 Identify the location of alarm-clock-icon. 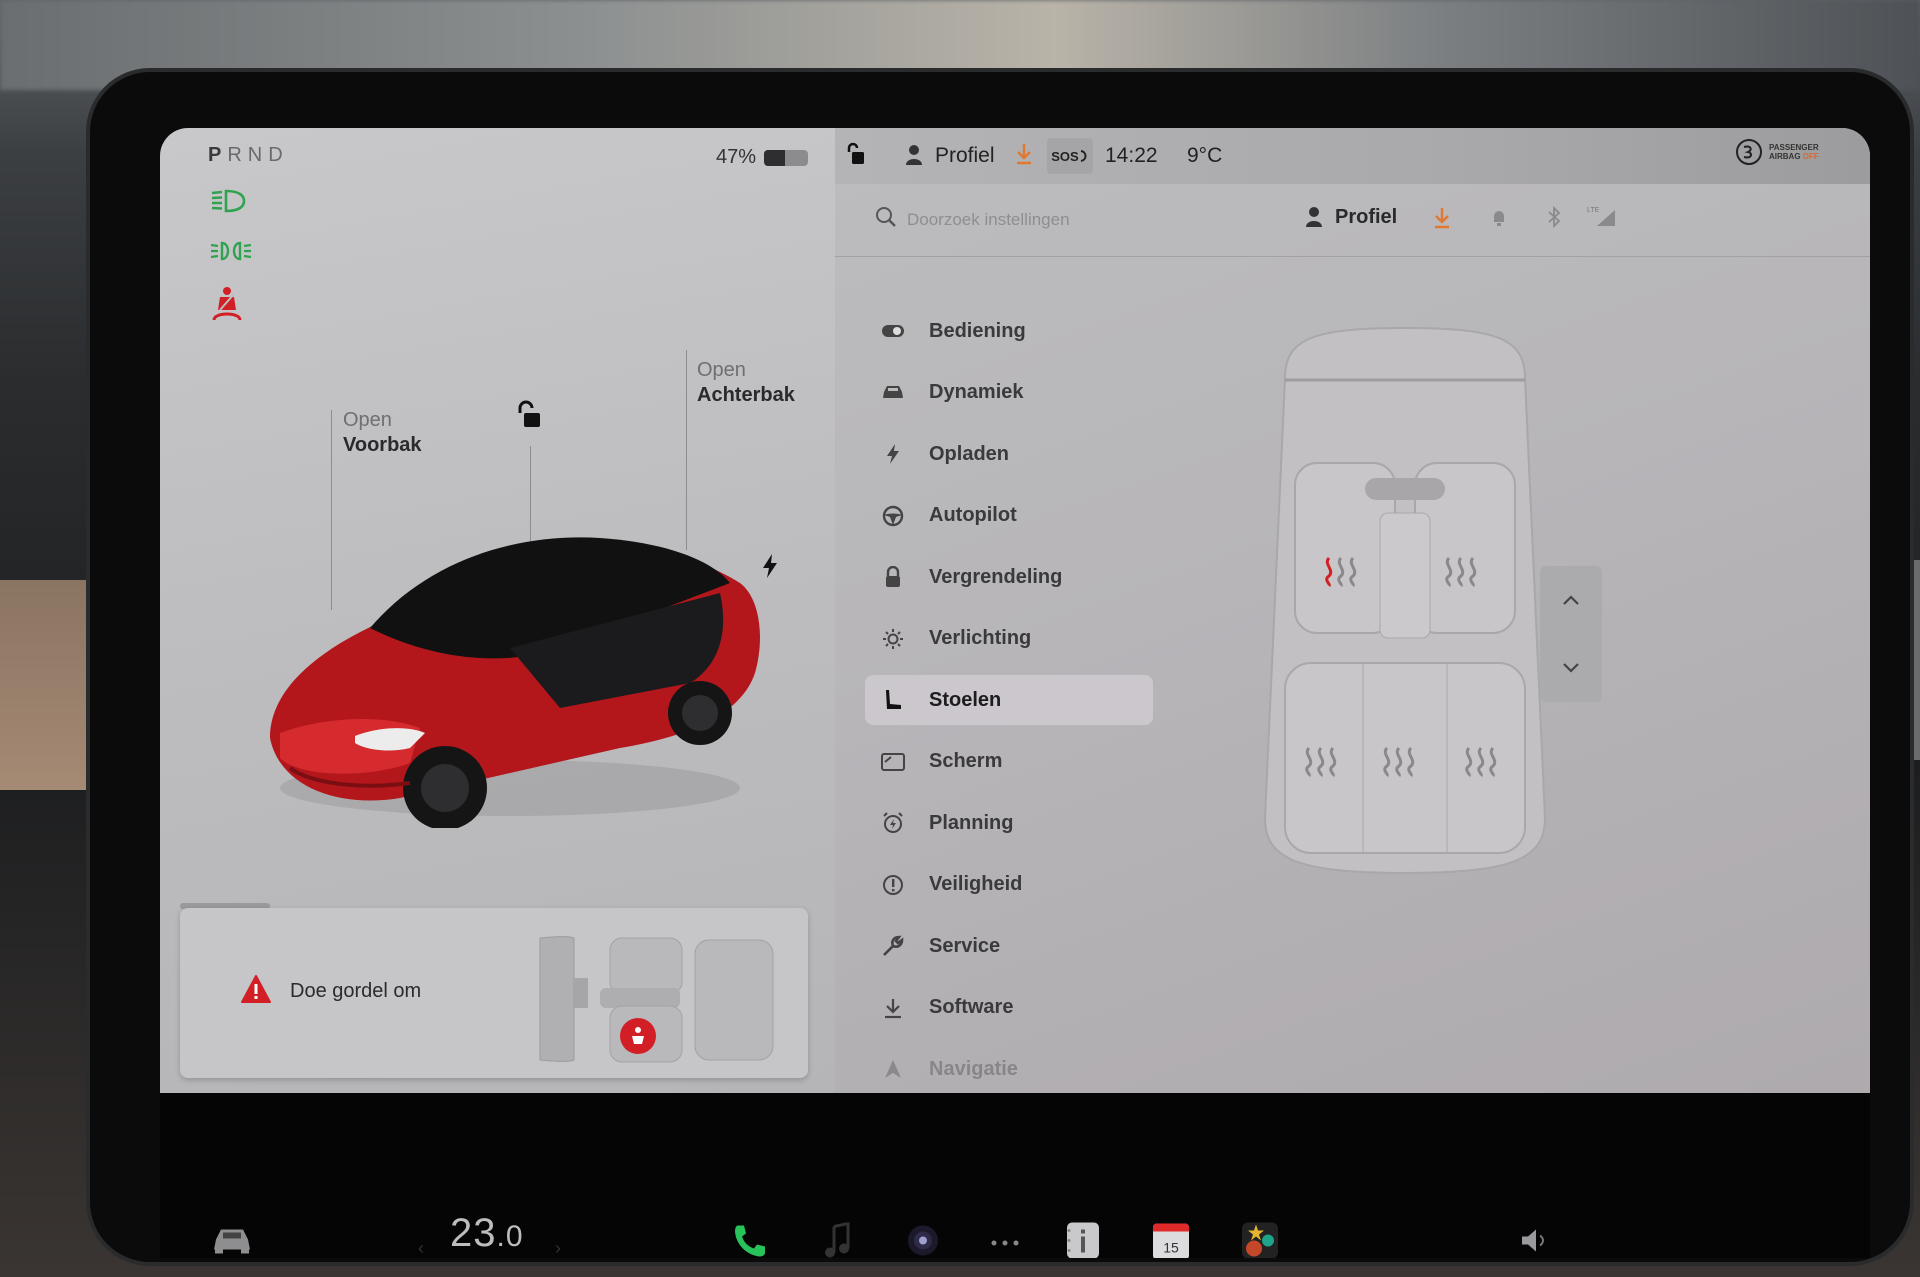
(893, 823).